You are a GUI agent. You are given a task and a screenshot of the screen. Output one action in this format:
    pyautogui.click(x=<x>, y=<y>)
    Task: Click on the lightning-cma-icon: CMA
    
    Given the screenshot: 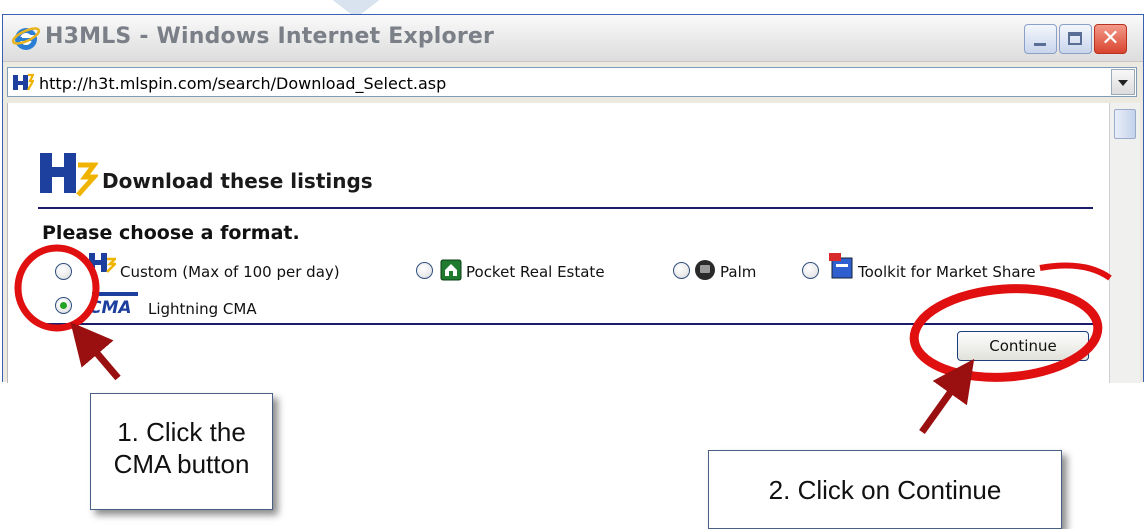 What is the action you would take?
    pyautogui.click(x=113, y=303)
    